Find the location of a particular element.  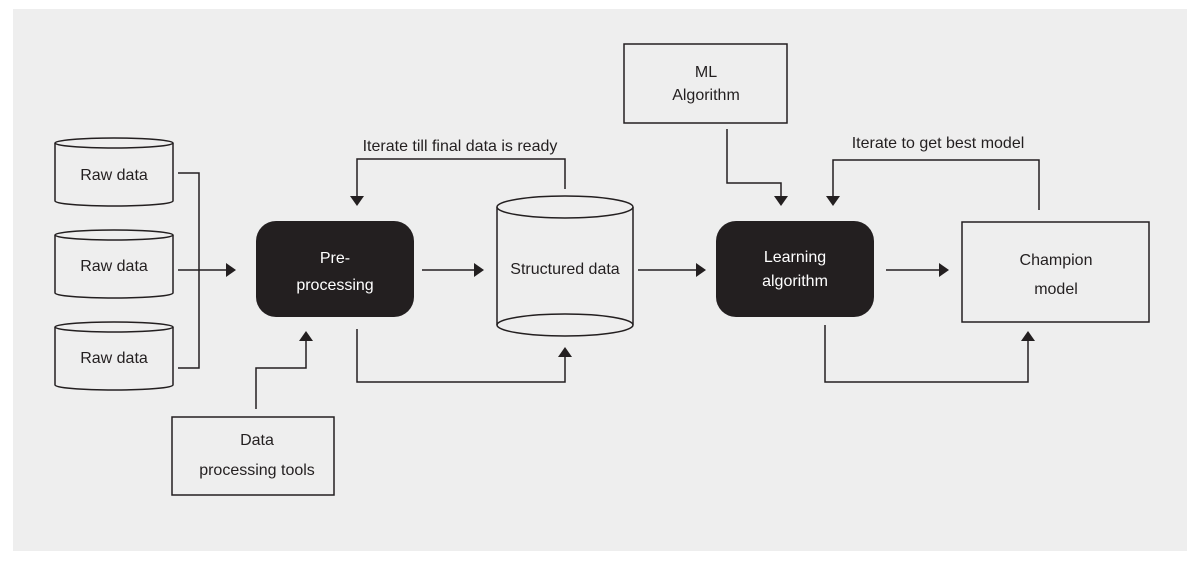

raw-data-cylinder-1: Raw data is located at coordinates (114, 172).